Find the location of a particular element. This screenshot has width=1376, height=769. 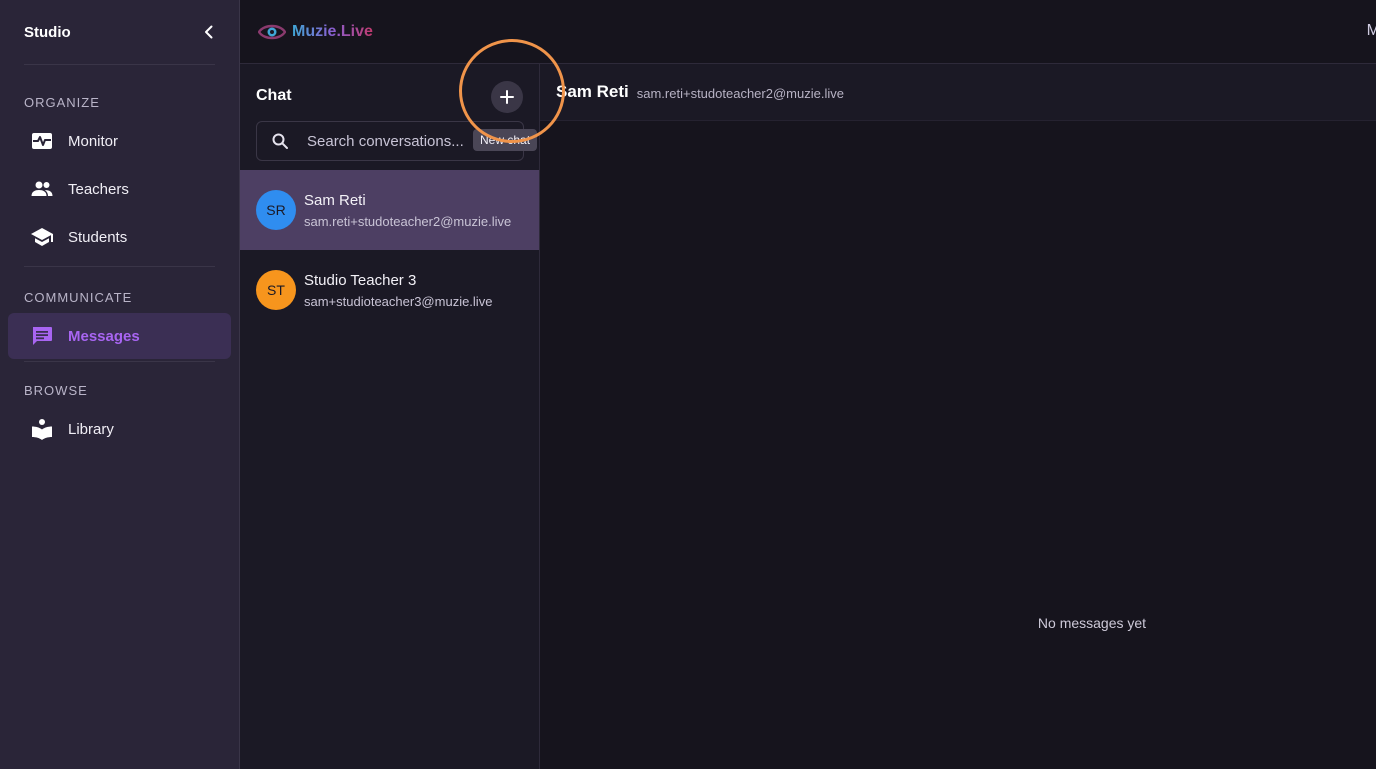

brand-logo: Muzie.Live is located at coordinates (315, 32).